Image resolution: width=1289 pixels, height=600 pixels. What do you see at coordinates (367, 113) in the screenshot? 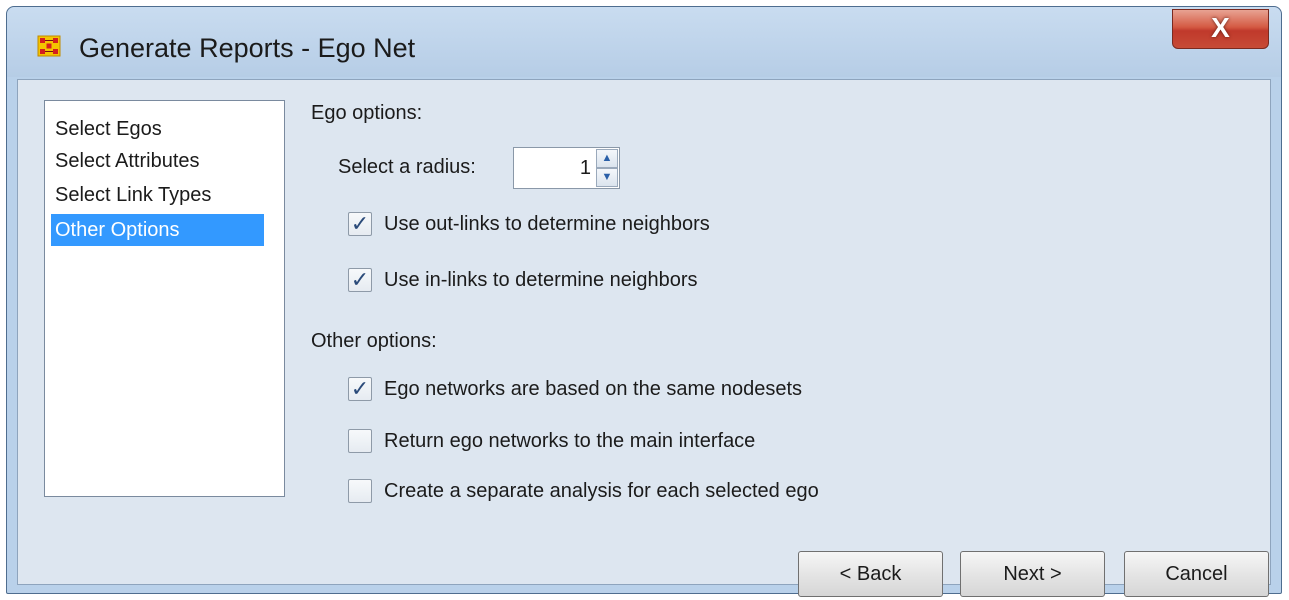
I see `ego-options-heading: Ego options:` at bounding box center [367, 113].